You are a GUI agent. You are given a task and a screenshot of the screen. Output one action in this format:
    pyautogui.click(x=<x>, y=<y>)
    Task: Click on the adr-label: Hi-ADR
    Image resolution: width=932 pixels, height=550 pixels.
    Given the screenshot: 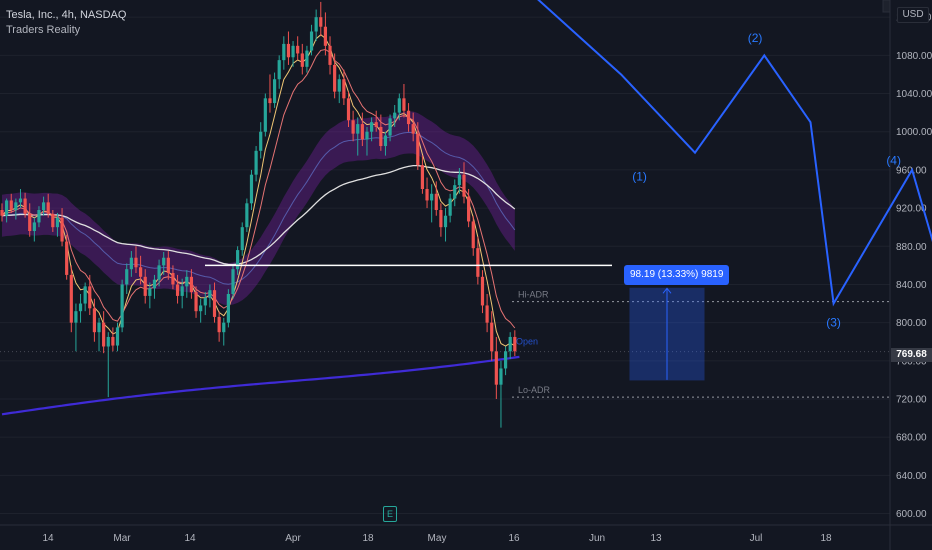 What is the action you would take?
    pyautogui.click(x=533, y=295)
    